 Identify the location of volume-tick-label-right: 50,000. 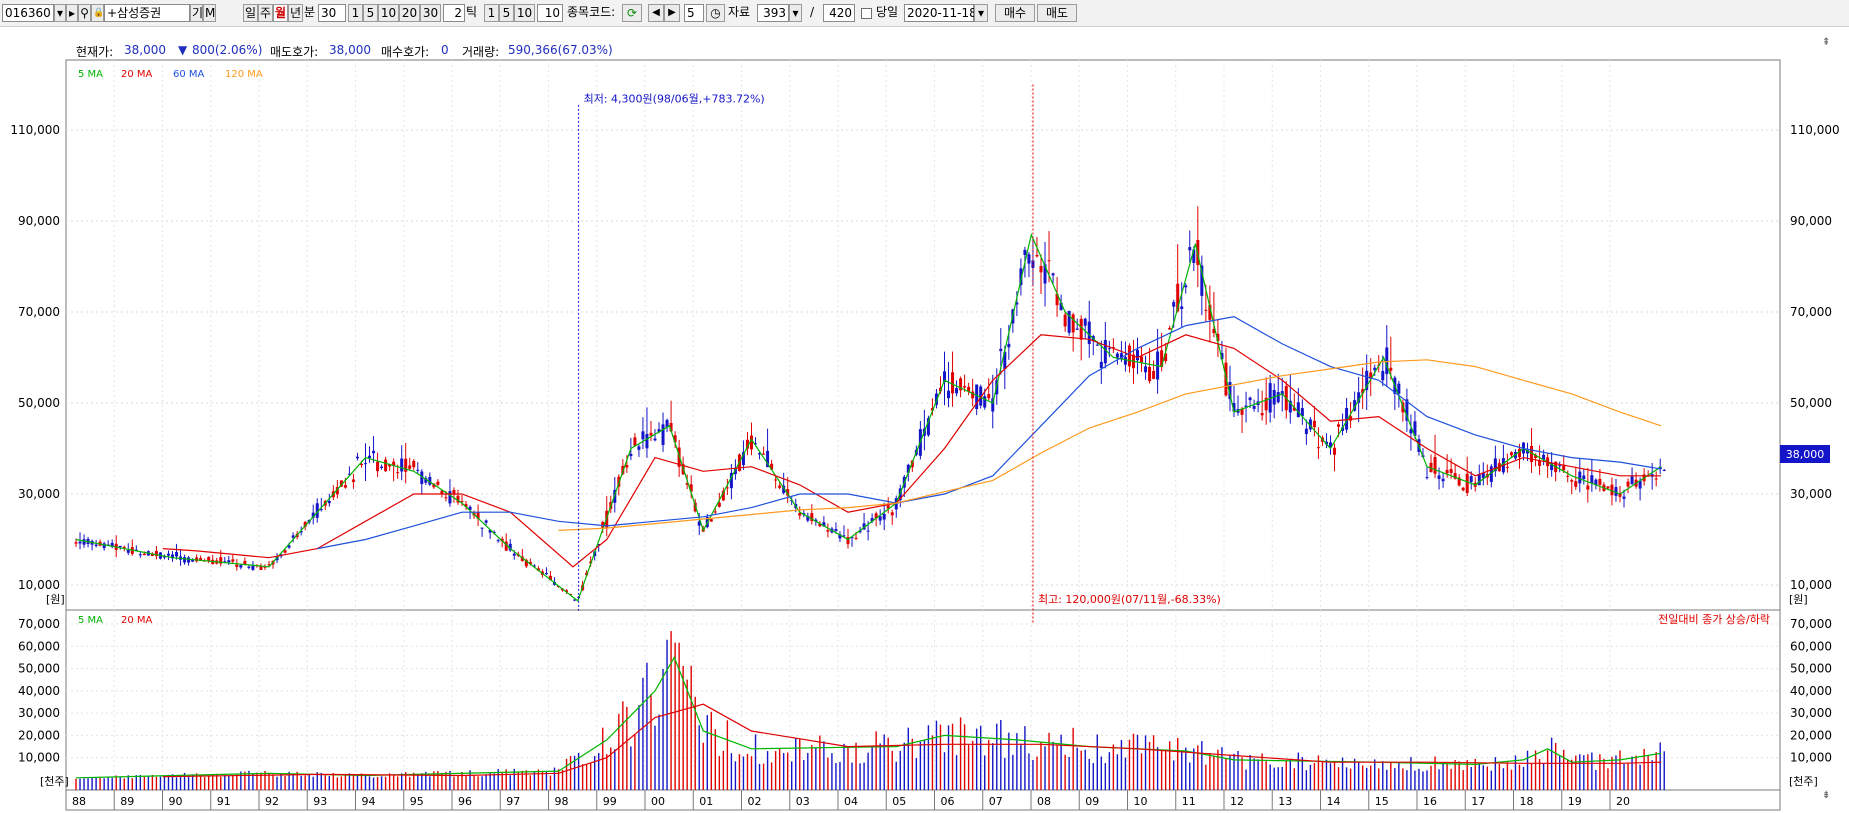
(1811, 669).